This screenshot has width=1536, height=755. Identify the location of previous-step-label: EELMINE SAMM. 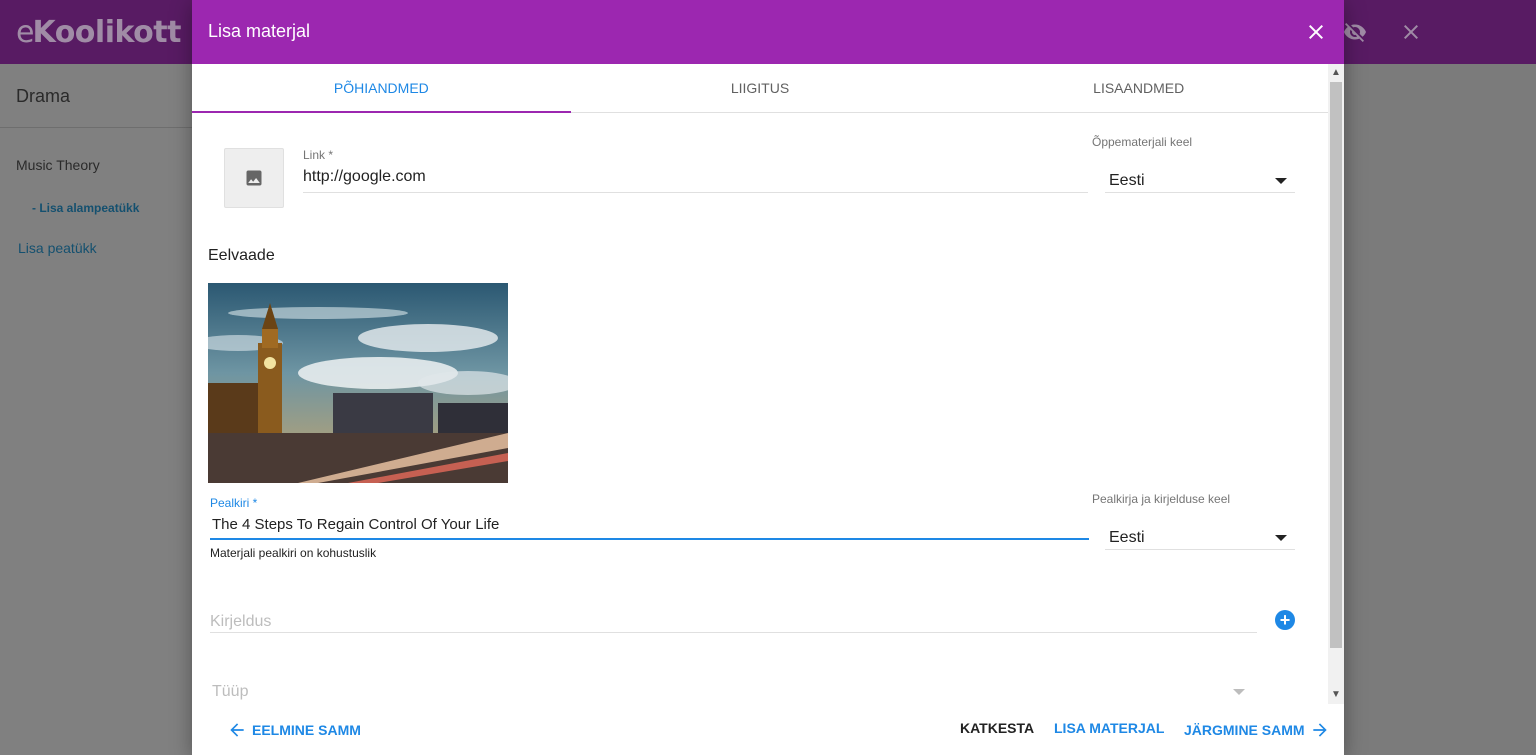
(306, 730).